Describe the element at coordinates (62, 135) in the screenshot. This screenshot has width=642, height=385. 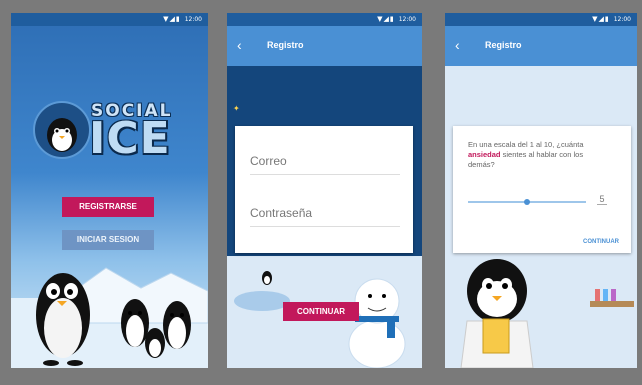
I see `penguin-icon` at that location.